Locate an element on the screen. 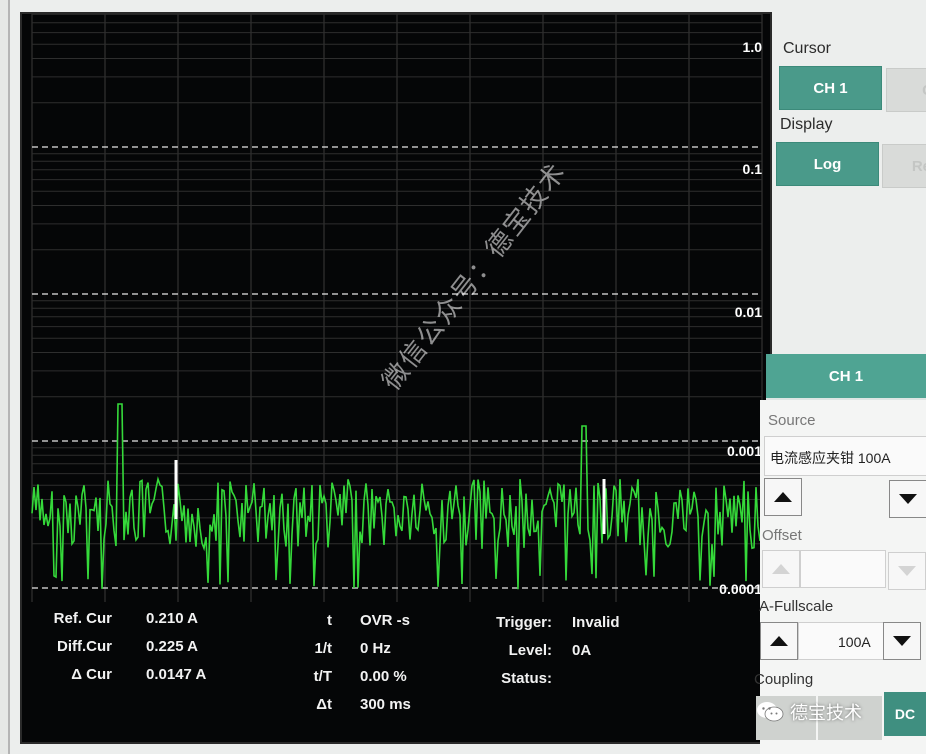 This screenshot has width=926, height=754. diff-cur-value: 0.225 A is located at coordinates (172, 646).